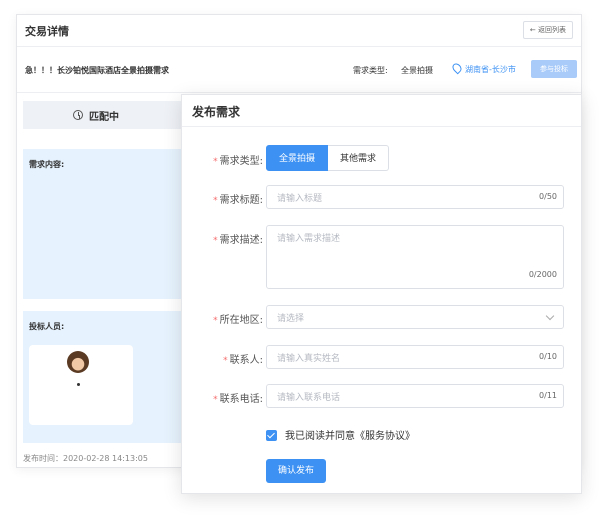  I want to click on dialog-header: 发布需求, so click(381, 111).